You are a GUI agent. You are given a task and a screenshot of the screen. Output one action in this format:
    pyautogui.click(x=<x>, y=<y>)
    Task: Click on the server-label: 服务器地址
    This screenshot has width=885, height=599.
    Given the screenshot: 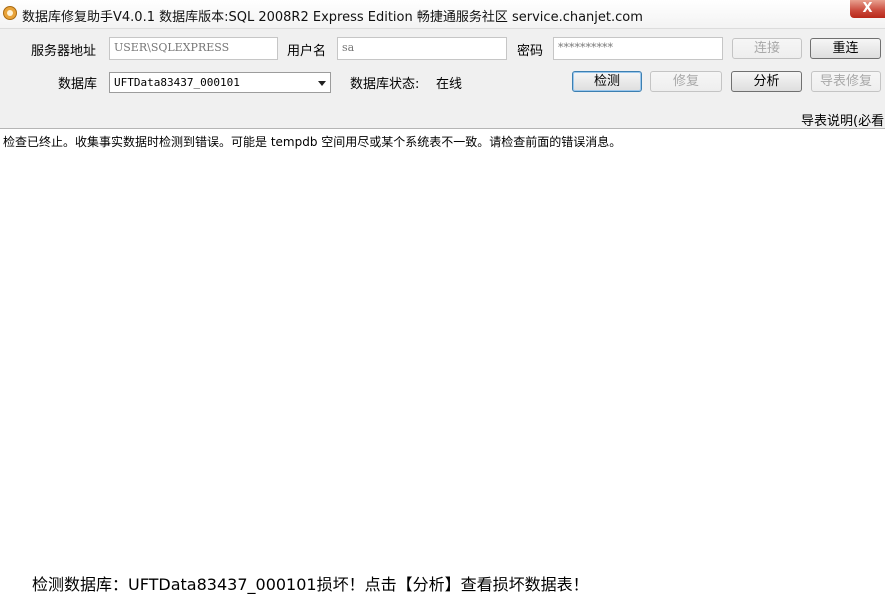 What is the action you would take?
    pyautogui.click(x=64, y=51)
    